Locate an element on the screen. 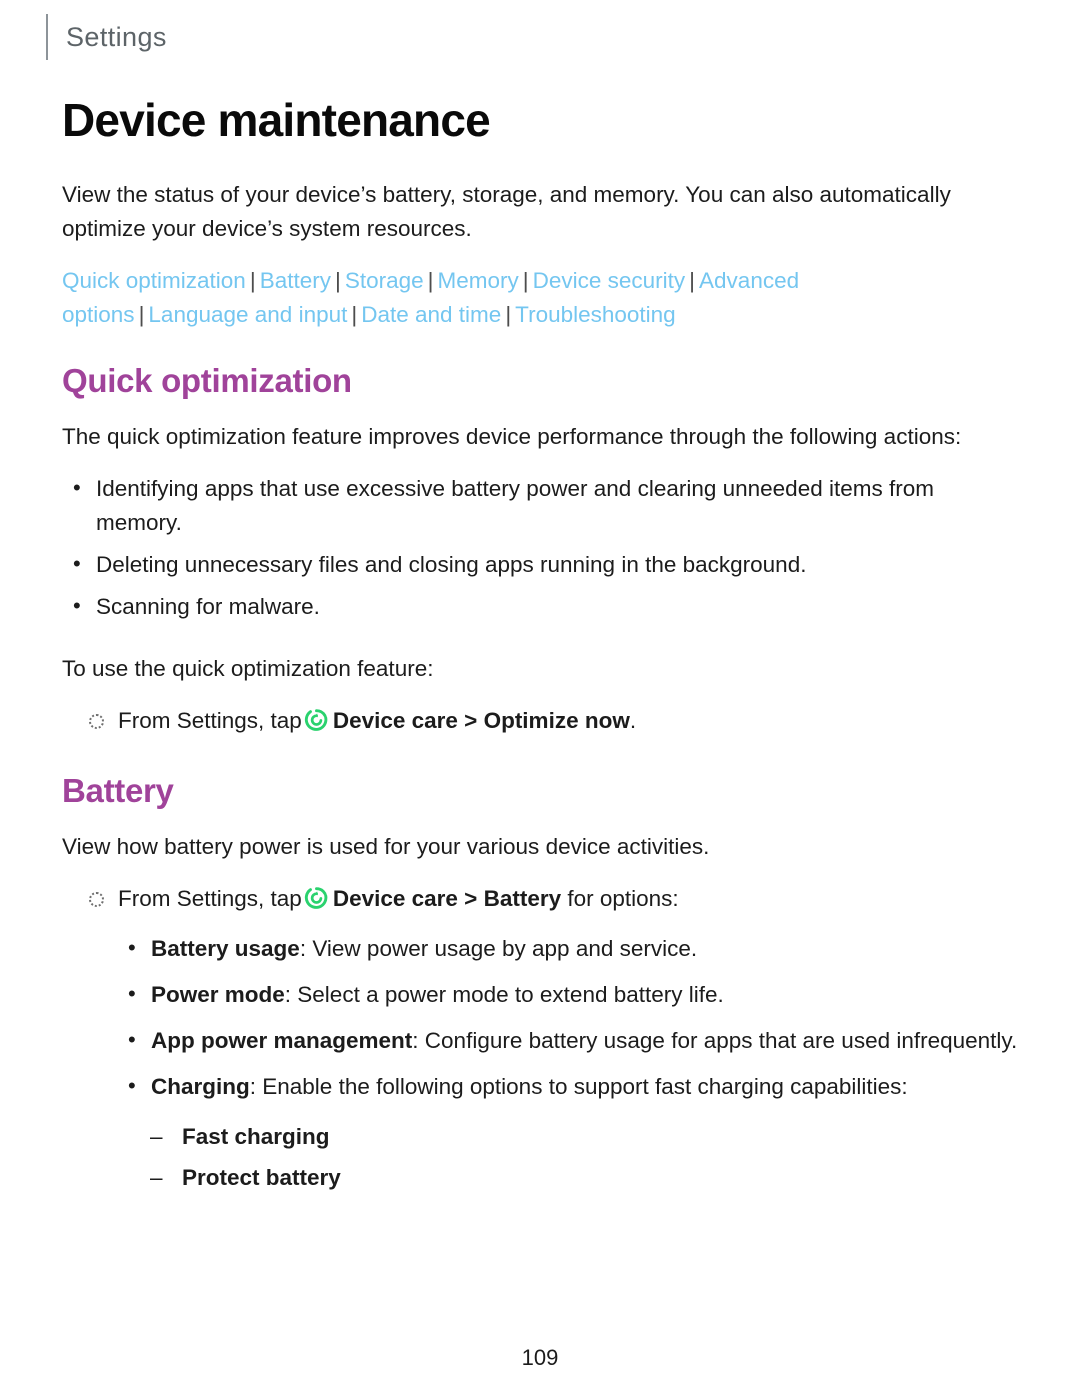  running-header-title: Settings is located at coordinates (116, 37).